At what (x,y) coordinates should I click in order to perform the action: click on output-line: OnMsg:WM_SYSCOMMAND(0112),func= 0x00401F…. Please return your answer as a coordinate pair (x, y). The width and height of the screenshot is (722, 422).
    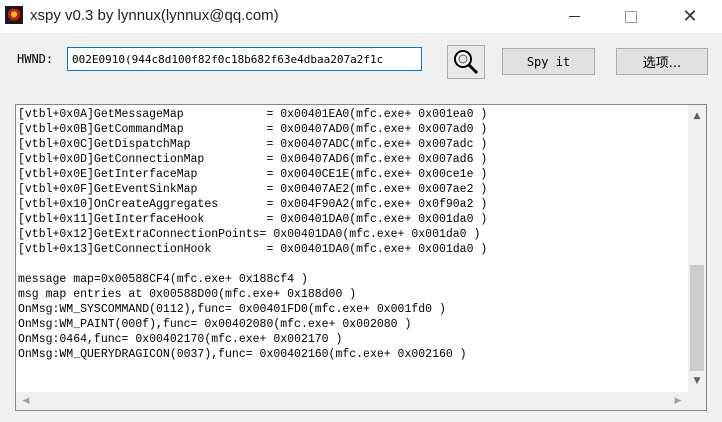
    Looking at the image, I should click on (232, 309).